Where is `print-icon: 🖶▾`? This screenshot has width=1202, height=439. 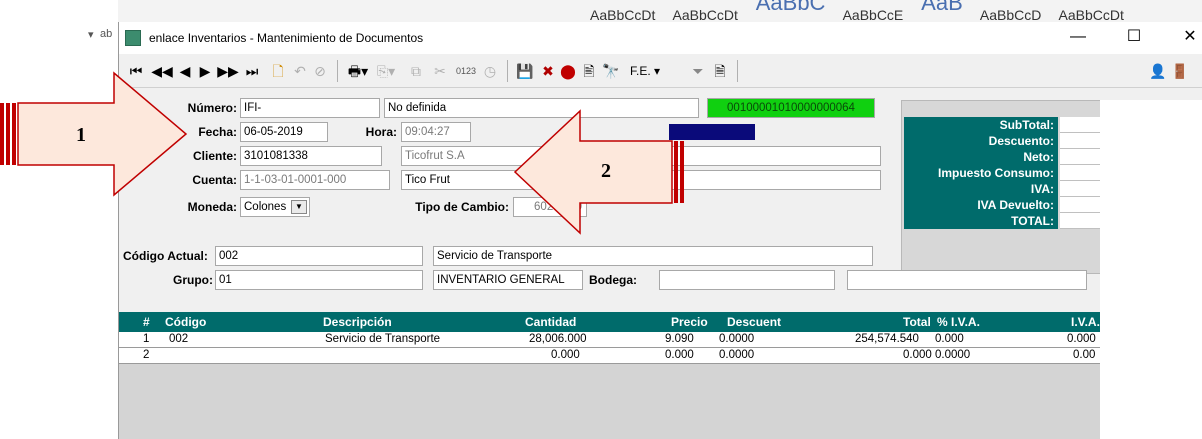
print-icon: 🖶▾ is located at coordinates (358, 71).